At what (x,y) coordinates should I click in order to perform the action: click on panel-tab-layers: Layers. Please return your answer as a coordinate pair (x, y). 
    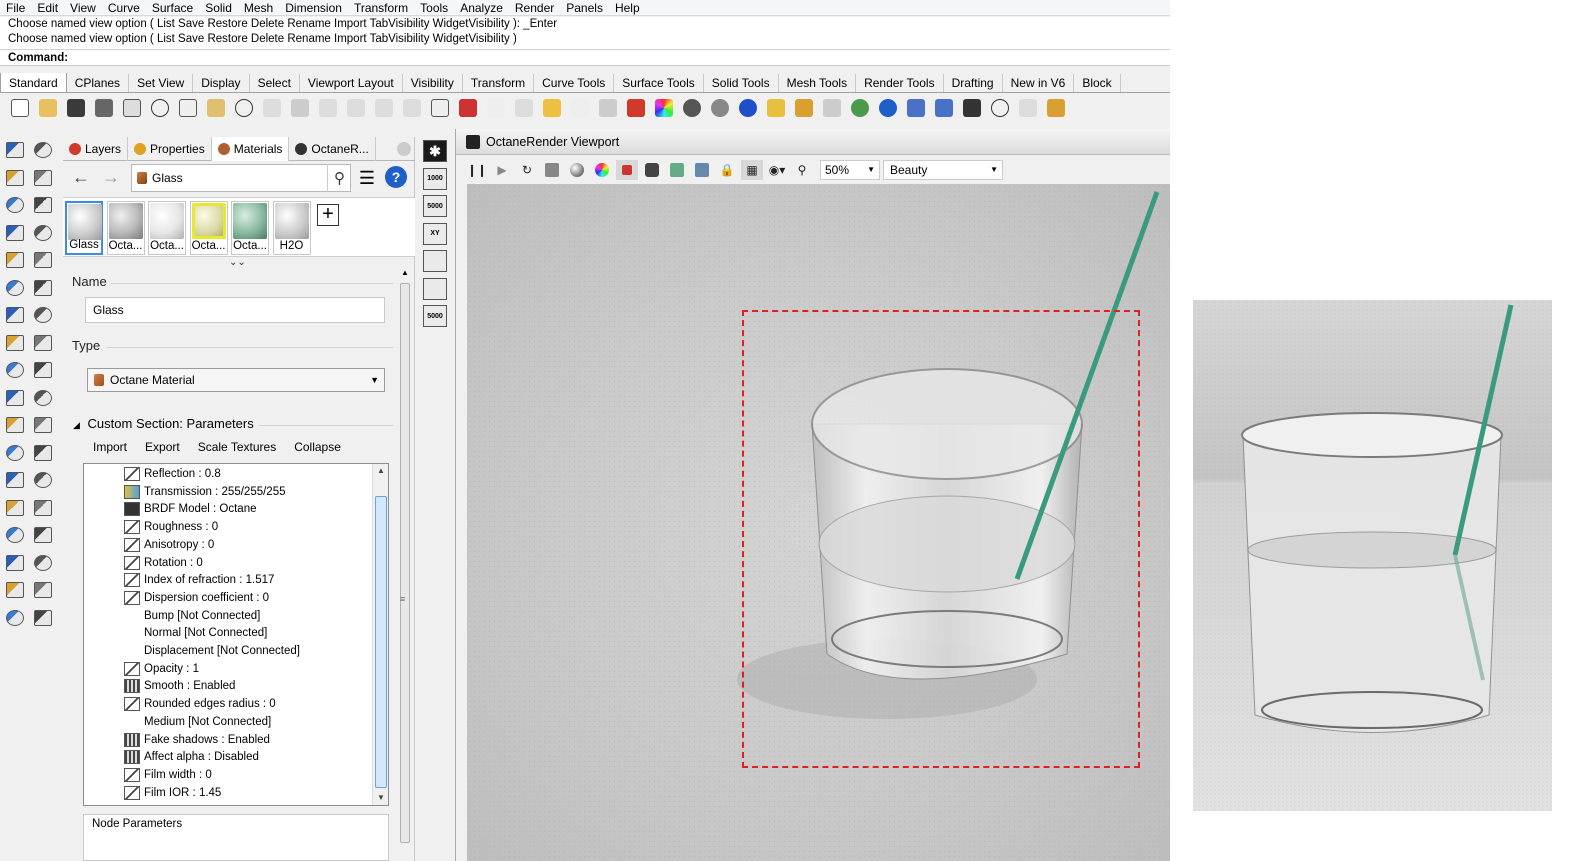
    Looking at the image, I should click on (96, 149).